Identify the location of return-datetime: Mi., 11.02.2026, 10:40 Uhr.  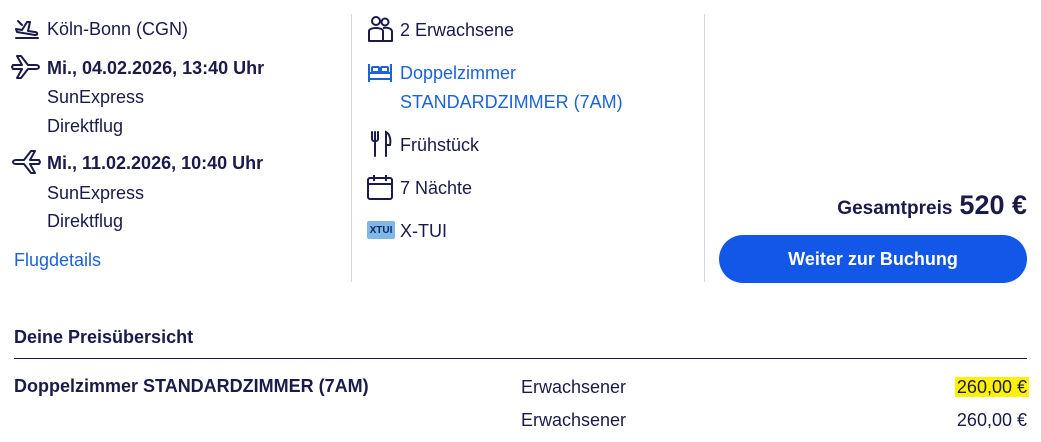
(155, 163).